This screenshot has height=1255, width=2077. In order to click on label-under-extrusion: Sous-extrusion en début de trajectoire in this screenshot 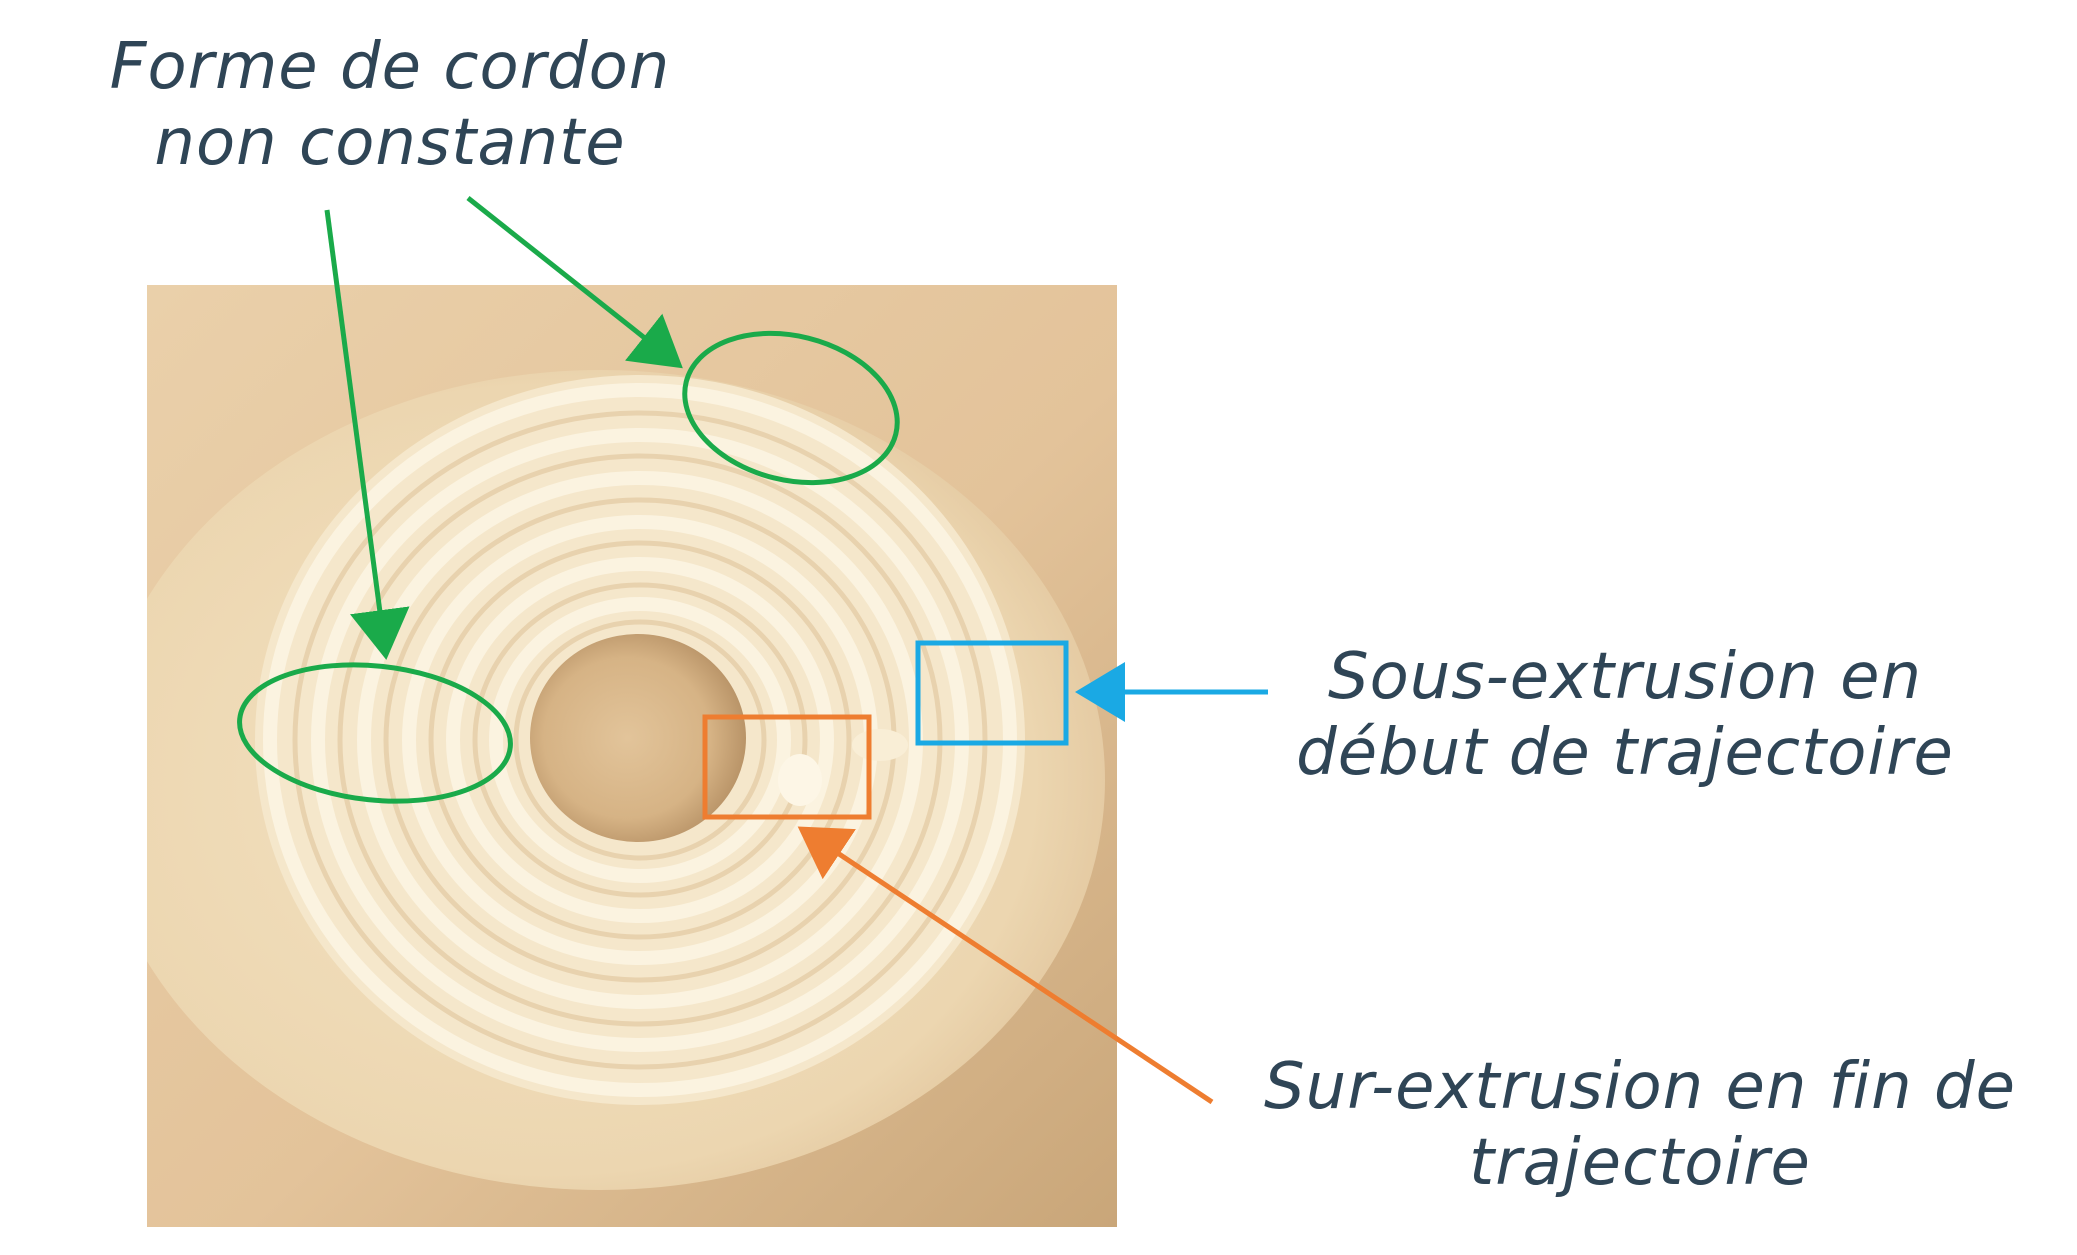, I will do `click(1625, 715)`.